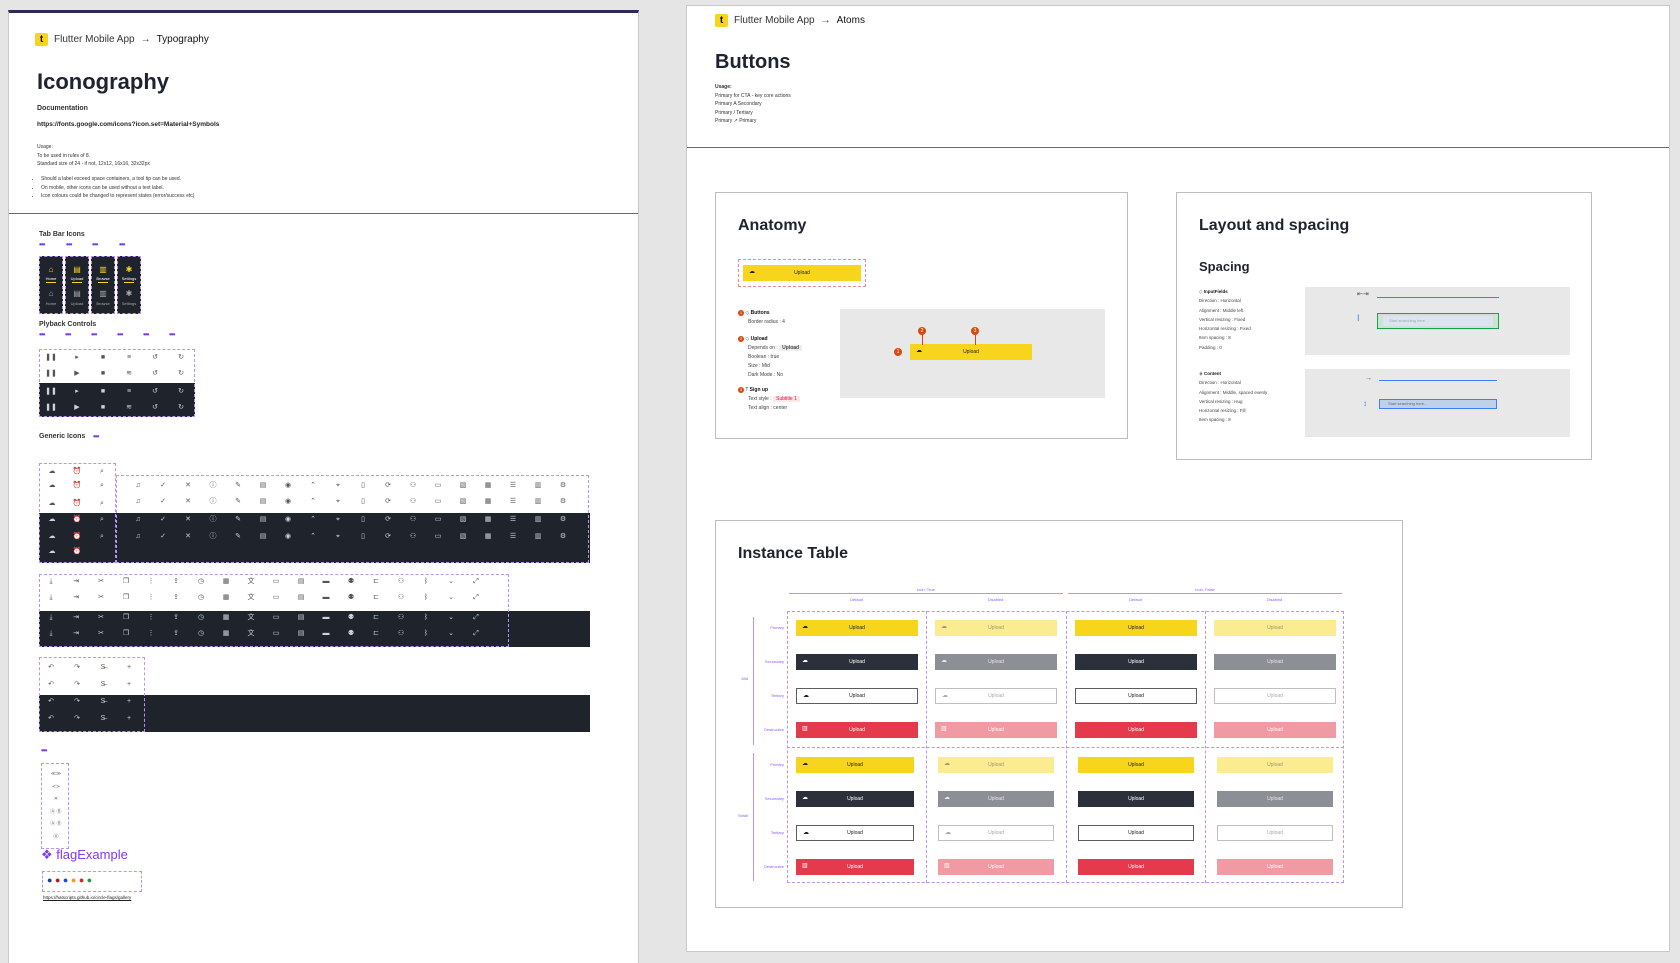 This screenshot has width=1680, height=963. What do you see at coordinates (129, 293) in the screenshot?
I see `settings-icon: ✱` at bounding box center [129, 293].